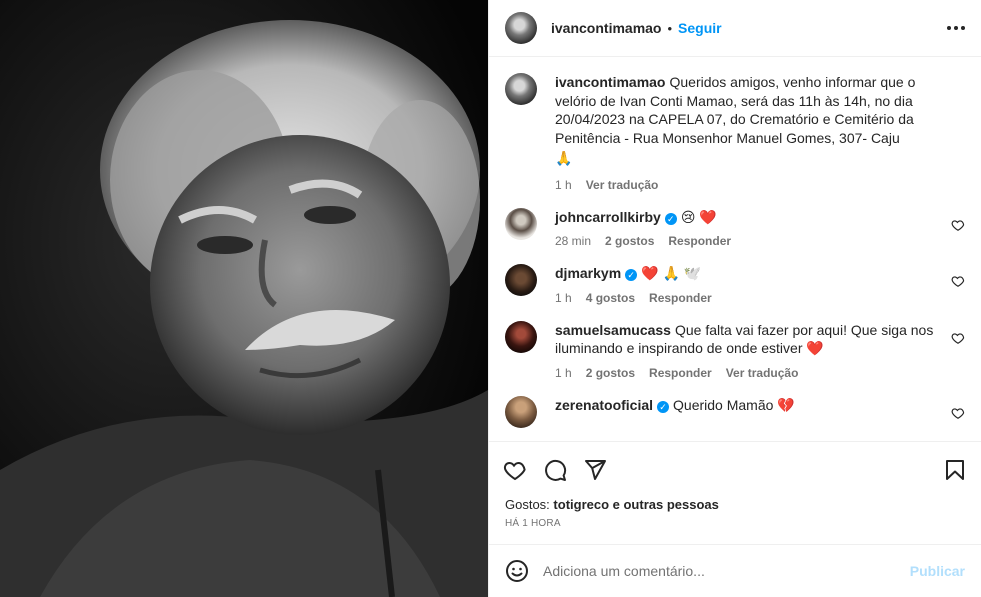  What do you see at coordinates (517, 571) in the screenshot?
I see `emoji-icon` at bounding box center [517, 571].